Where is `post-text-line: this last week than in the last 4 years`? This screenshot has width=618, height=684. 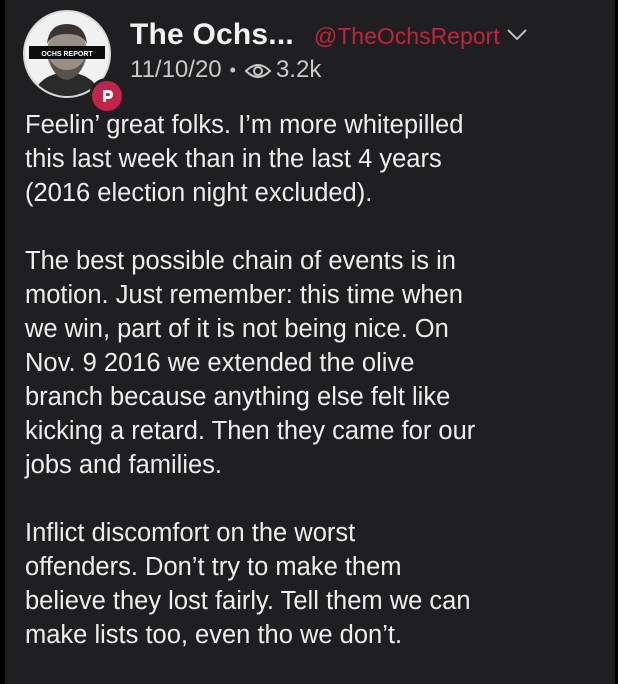 post-text-line: this last week than in the last 4 years is located at coordinates (233, 159).